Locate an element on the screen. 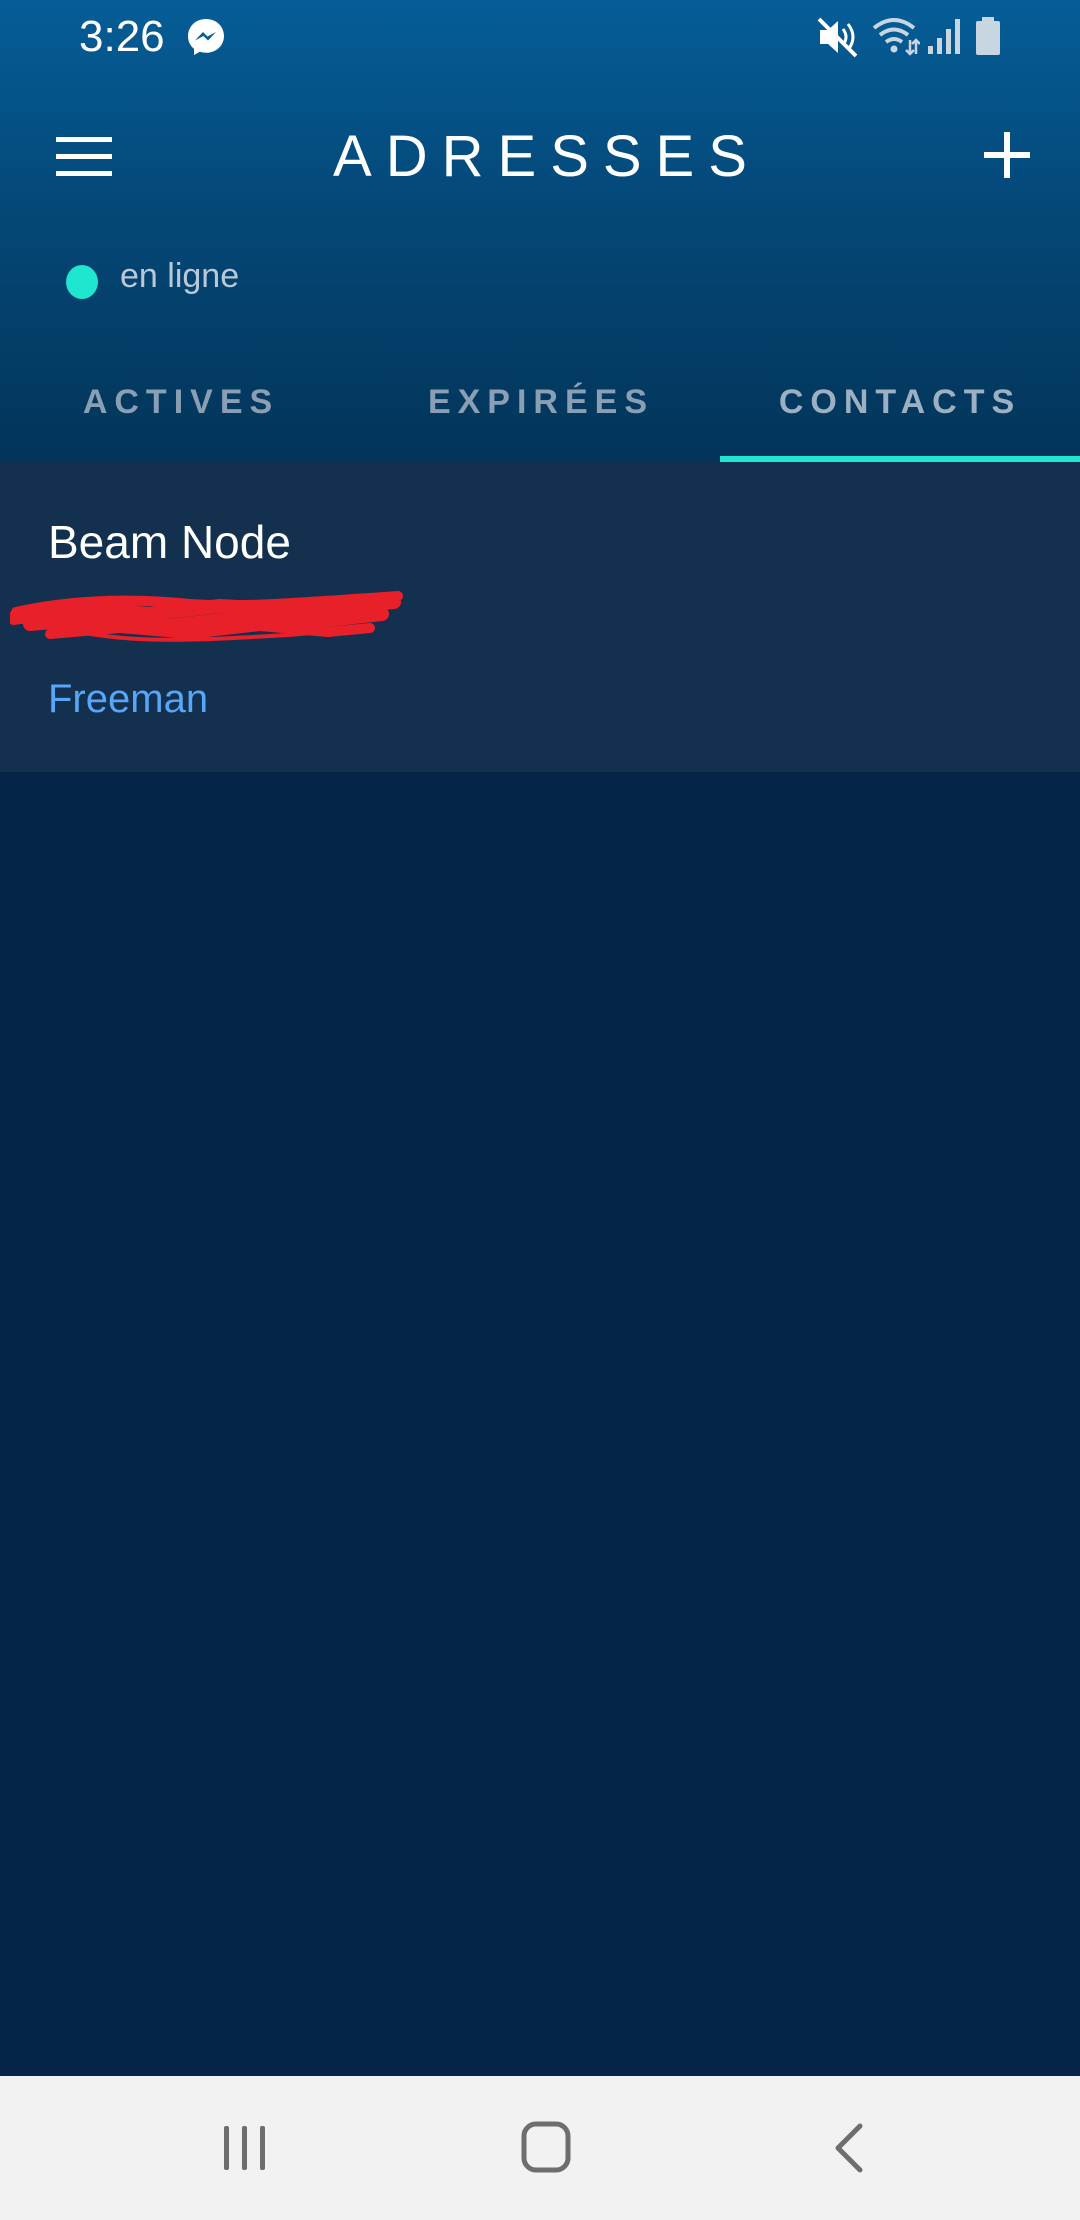  recents-icon is located at coordinates (245, 2148).